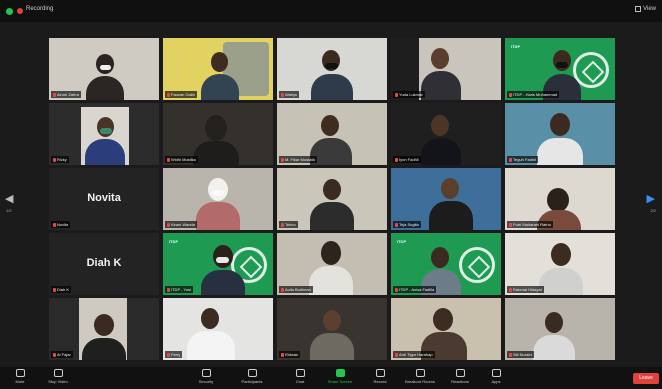 The height and width of the screenshot is (389, 662). Describe the element at coordinates (446, 199) in the screenshot. I see `participant-tile: Teja Sugito` at that location.